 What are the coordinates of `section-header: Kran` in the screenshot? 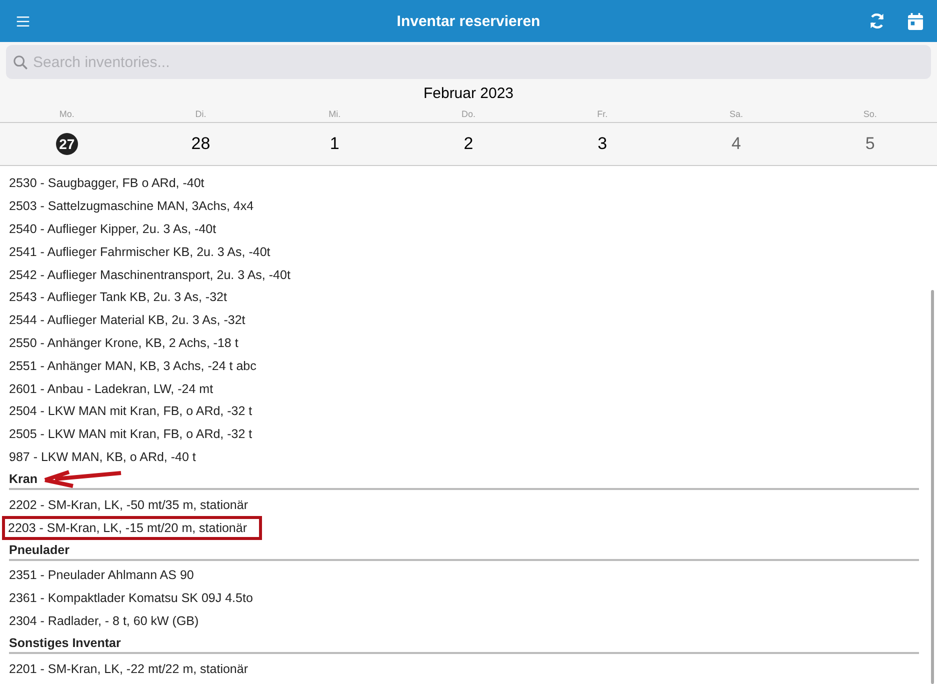 It's located at (23, 480).